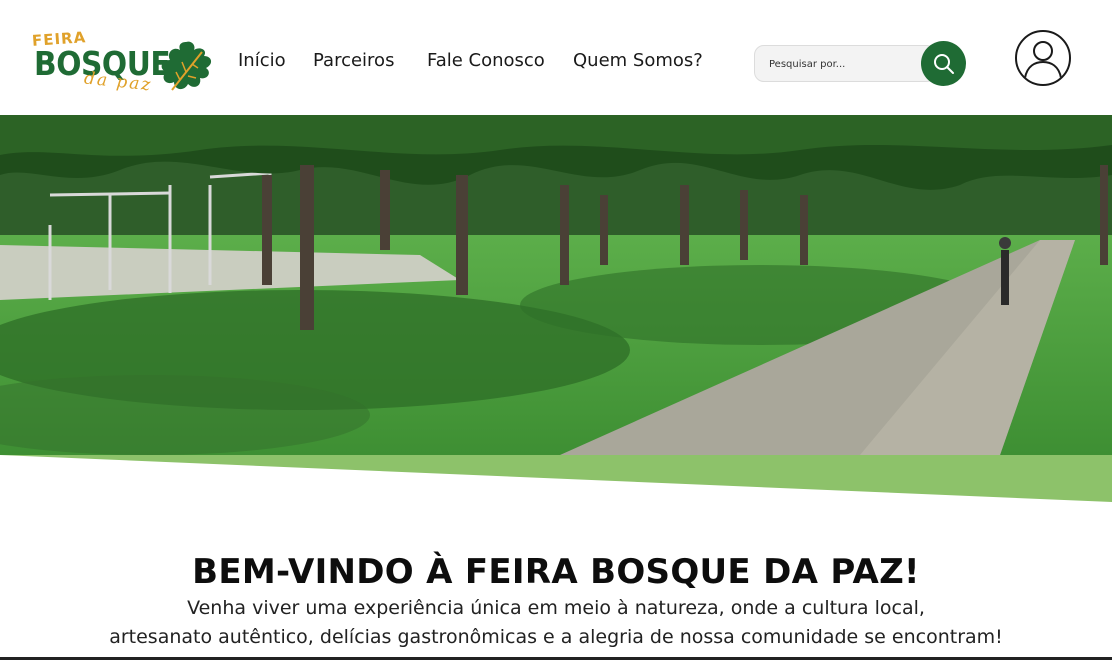 This screenshot has width=1112, height=660. What do you see at coordinates (638, 60) in the screenshot?
I see `nav-item-quem-somos: Quem Somos?` at bounding box center [638, 60].